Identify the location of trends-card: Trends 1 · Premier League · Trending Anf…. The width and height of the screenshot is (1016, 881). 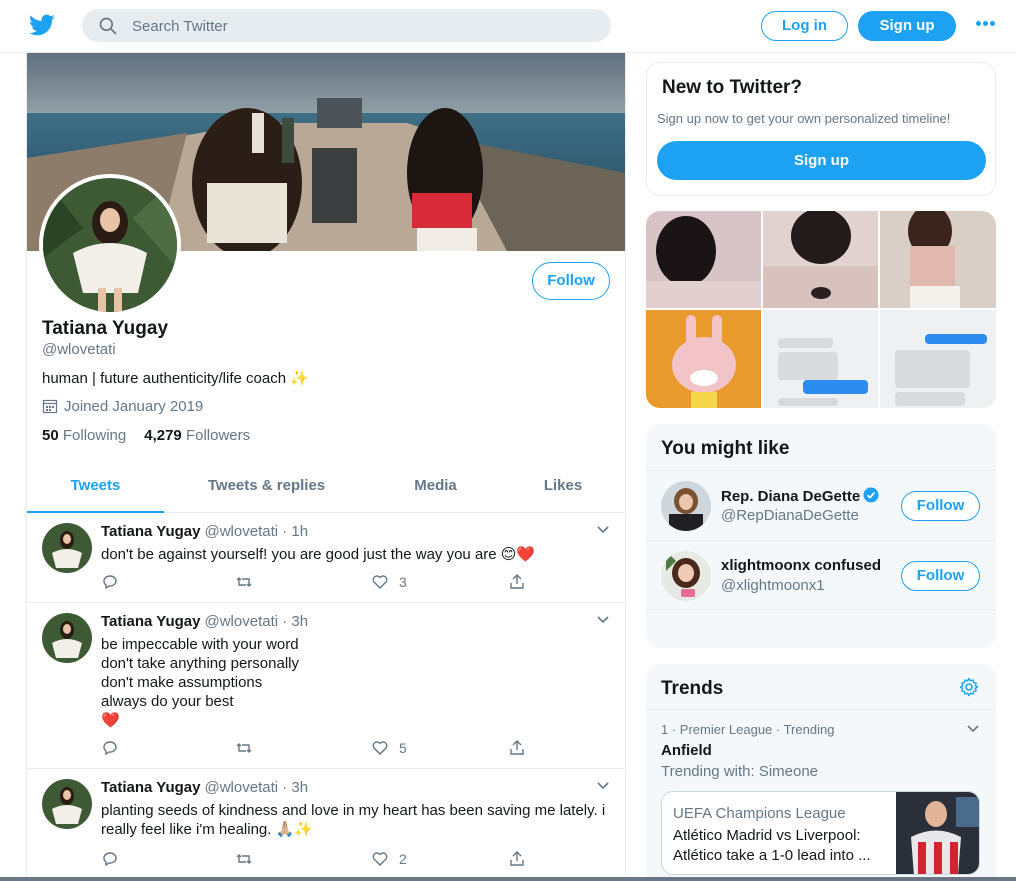
(821, 772).